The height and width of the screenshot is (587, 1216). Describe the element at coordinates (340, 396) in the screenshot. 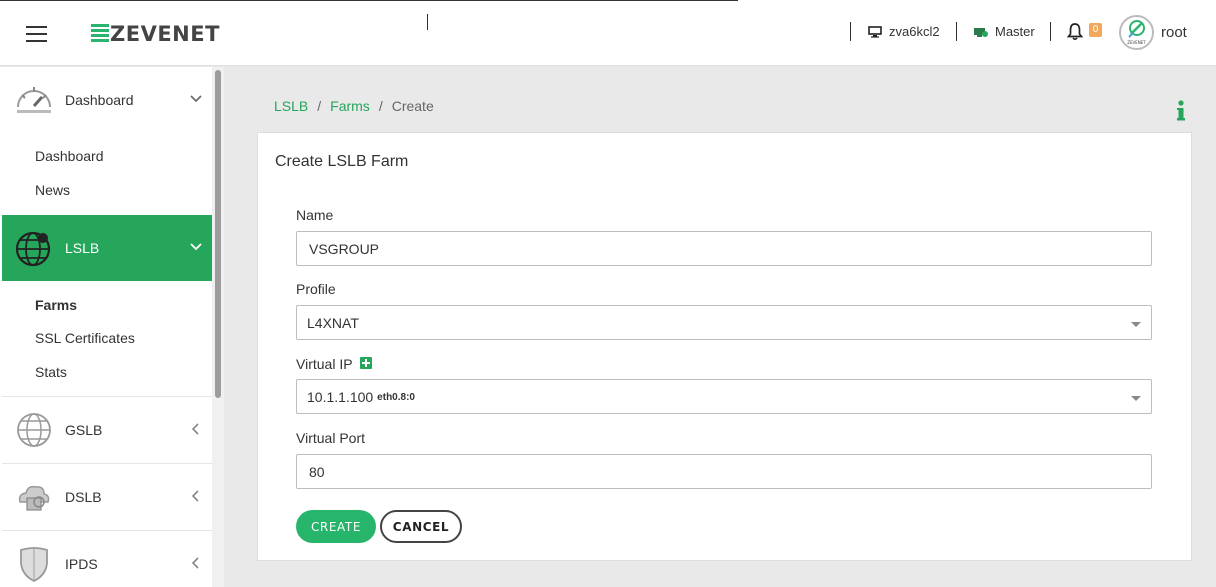

I see `virtual-ip-selected-value: 10.1.1.100` at that location.